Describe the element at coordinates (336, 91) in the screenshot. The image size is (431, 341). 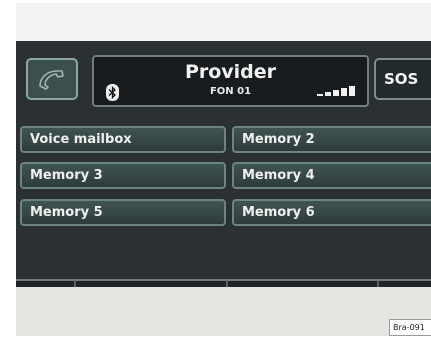
I see `signal-strength-icon` at that location.